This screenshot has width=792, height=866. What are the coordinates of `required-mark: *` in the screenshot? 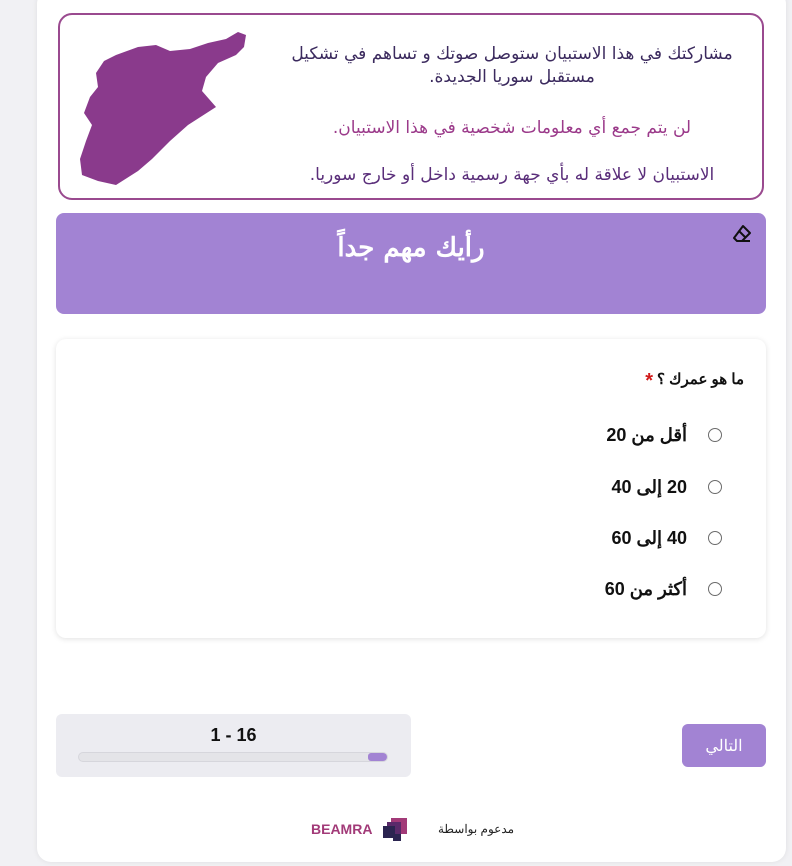 It's located at (649, 381).